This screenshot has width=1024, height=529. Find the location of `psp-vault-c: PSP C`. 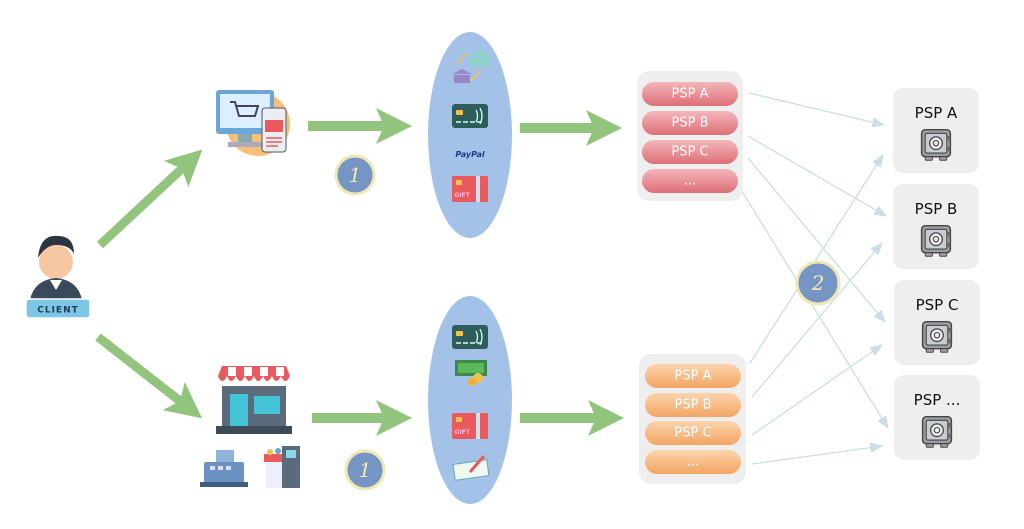

psp-vault-c: PSP C is located at coordinates (937, 322).